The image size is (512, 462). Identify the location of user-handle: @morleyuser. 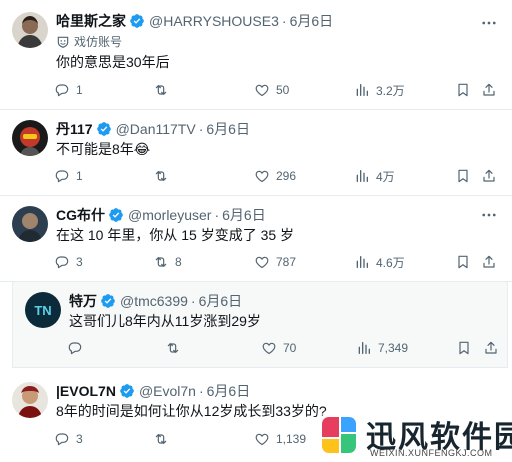
(169, 215).